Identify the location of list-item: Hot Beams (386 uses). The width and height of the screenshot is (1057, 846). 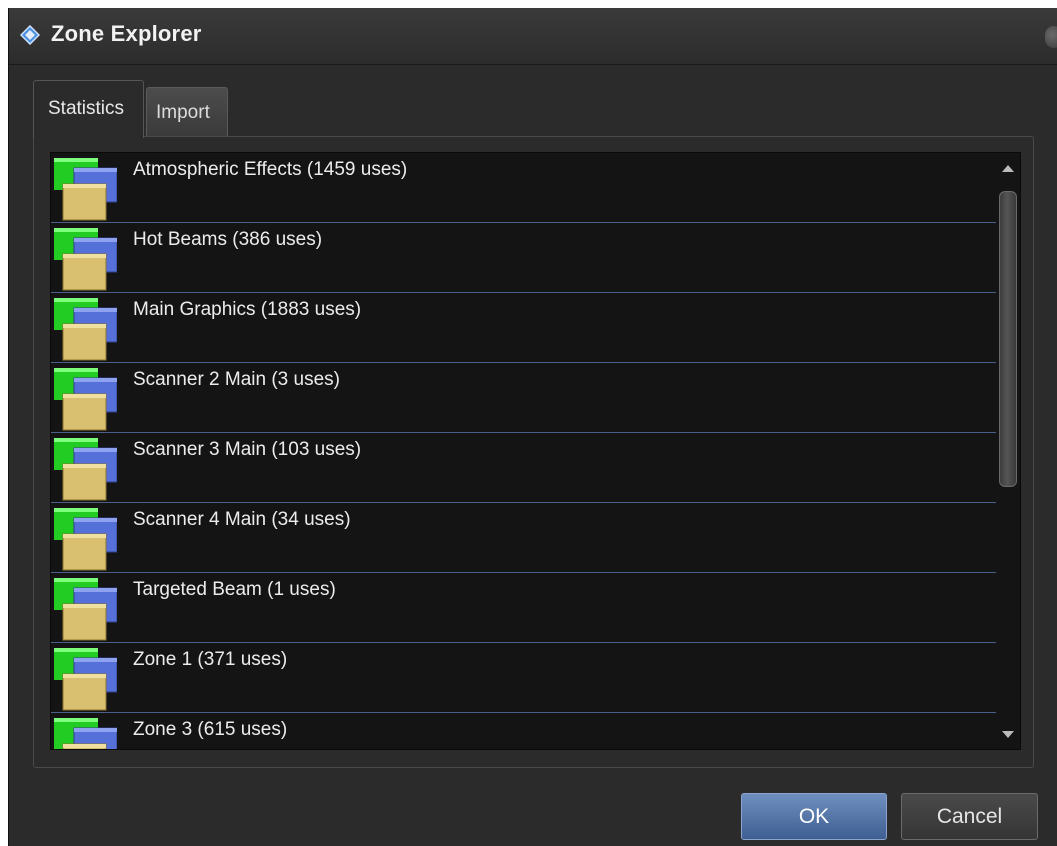
(524, 258).